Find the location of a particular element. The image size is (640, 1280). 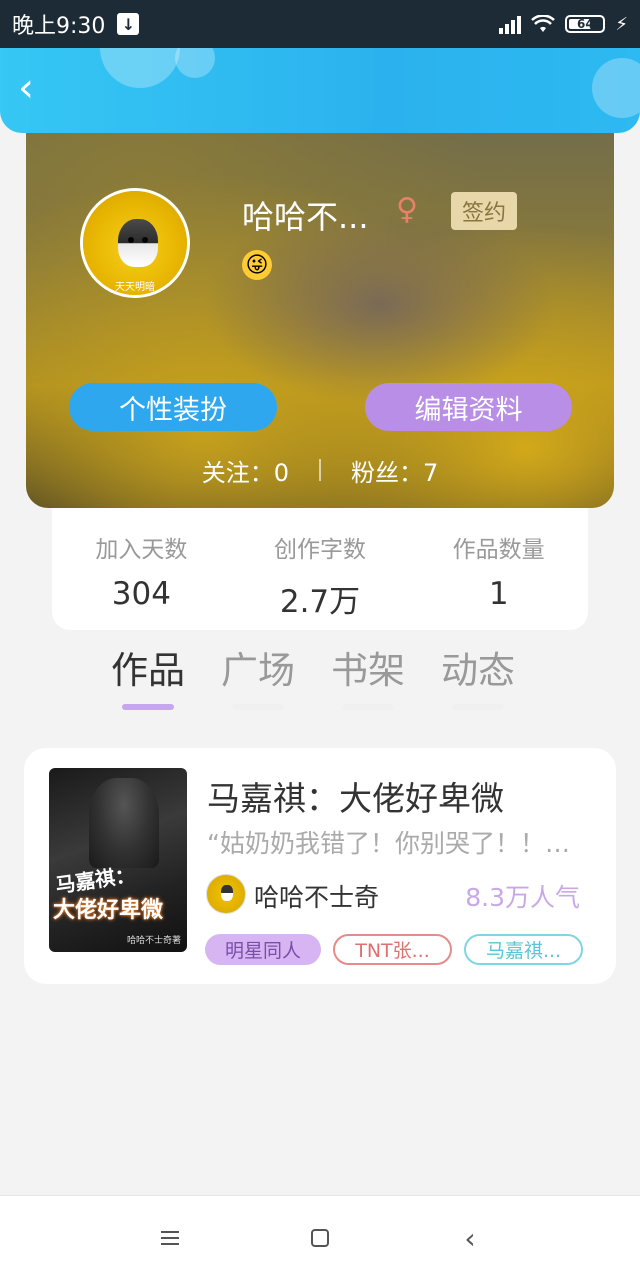

signed-badge: 签约 is located at coordinates (484, 211).